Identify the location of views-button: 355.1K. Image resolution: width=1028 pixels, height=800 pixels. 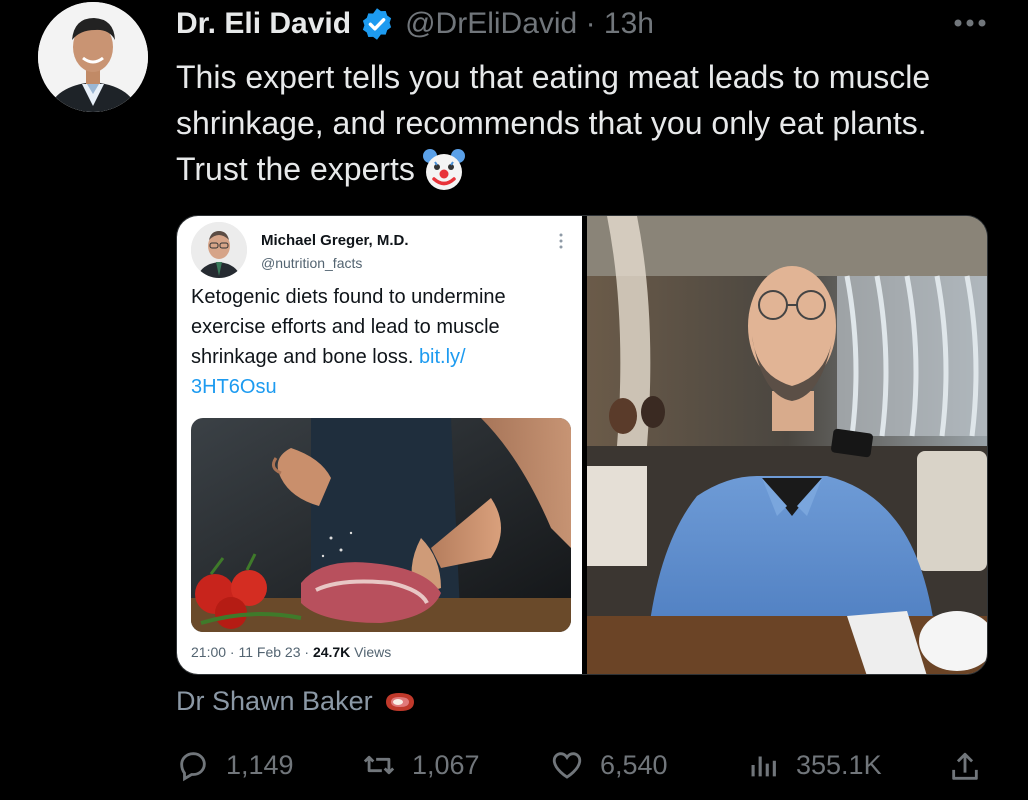
(814, 765).